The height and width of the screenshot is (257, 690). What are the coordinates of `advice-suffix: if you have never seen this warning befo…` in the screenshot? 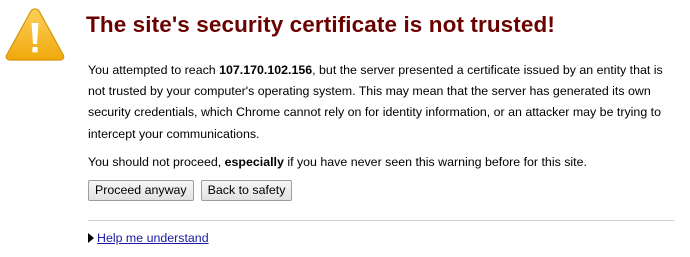 It's located at (435, 161).